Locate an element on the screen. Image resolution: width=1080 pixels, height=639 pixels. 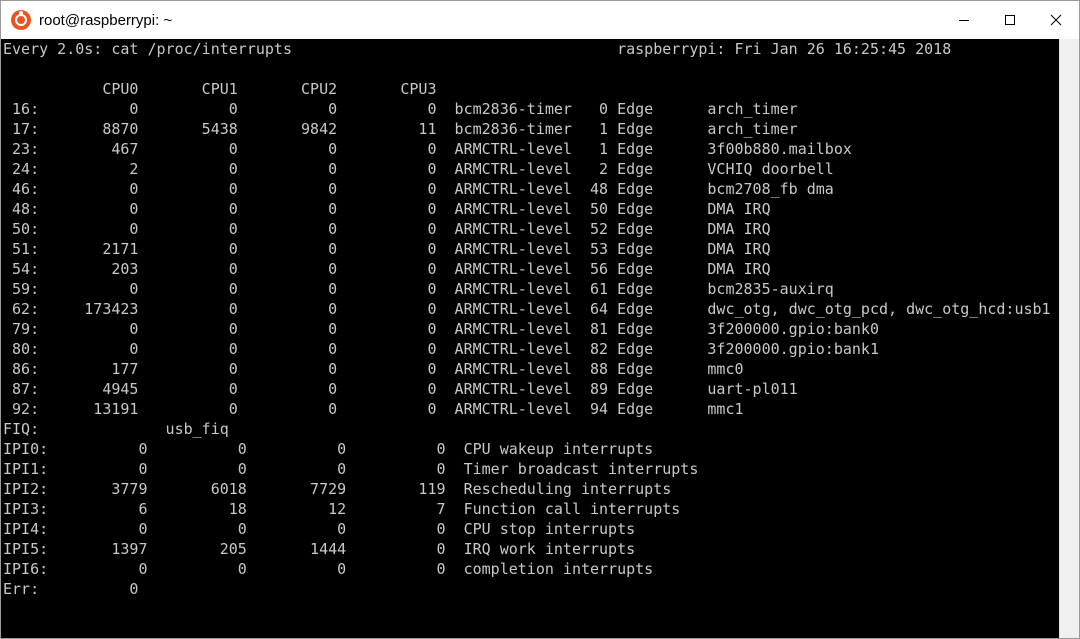
maximize-icon is located at coordinates (1010, 20).